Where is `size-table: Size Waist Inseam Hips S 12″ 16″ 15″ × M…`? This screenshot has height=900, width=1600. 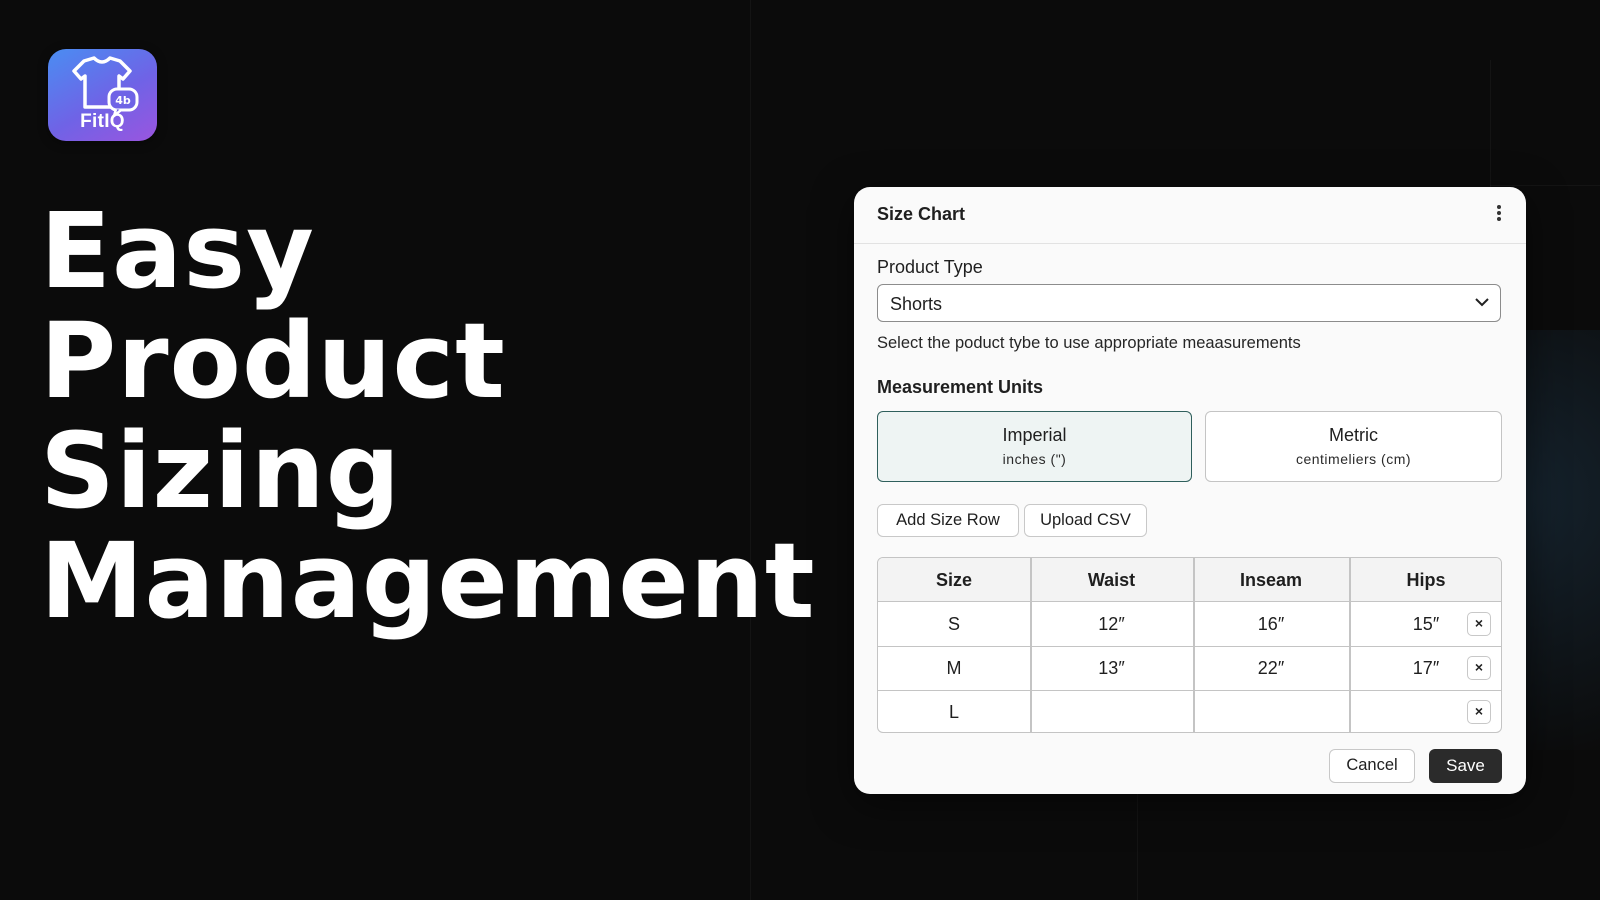 size-table: Size Waist Inseam Hips S 12″ 16″ 15″ × M… is located at coordinates (1189, 645).